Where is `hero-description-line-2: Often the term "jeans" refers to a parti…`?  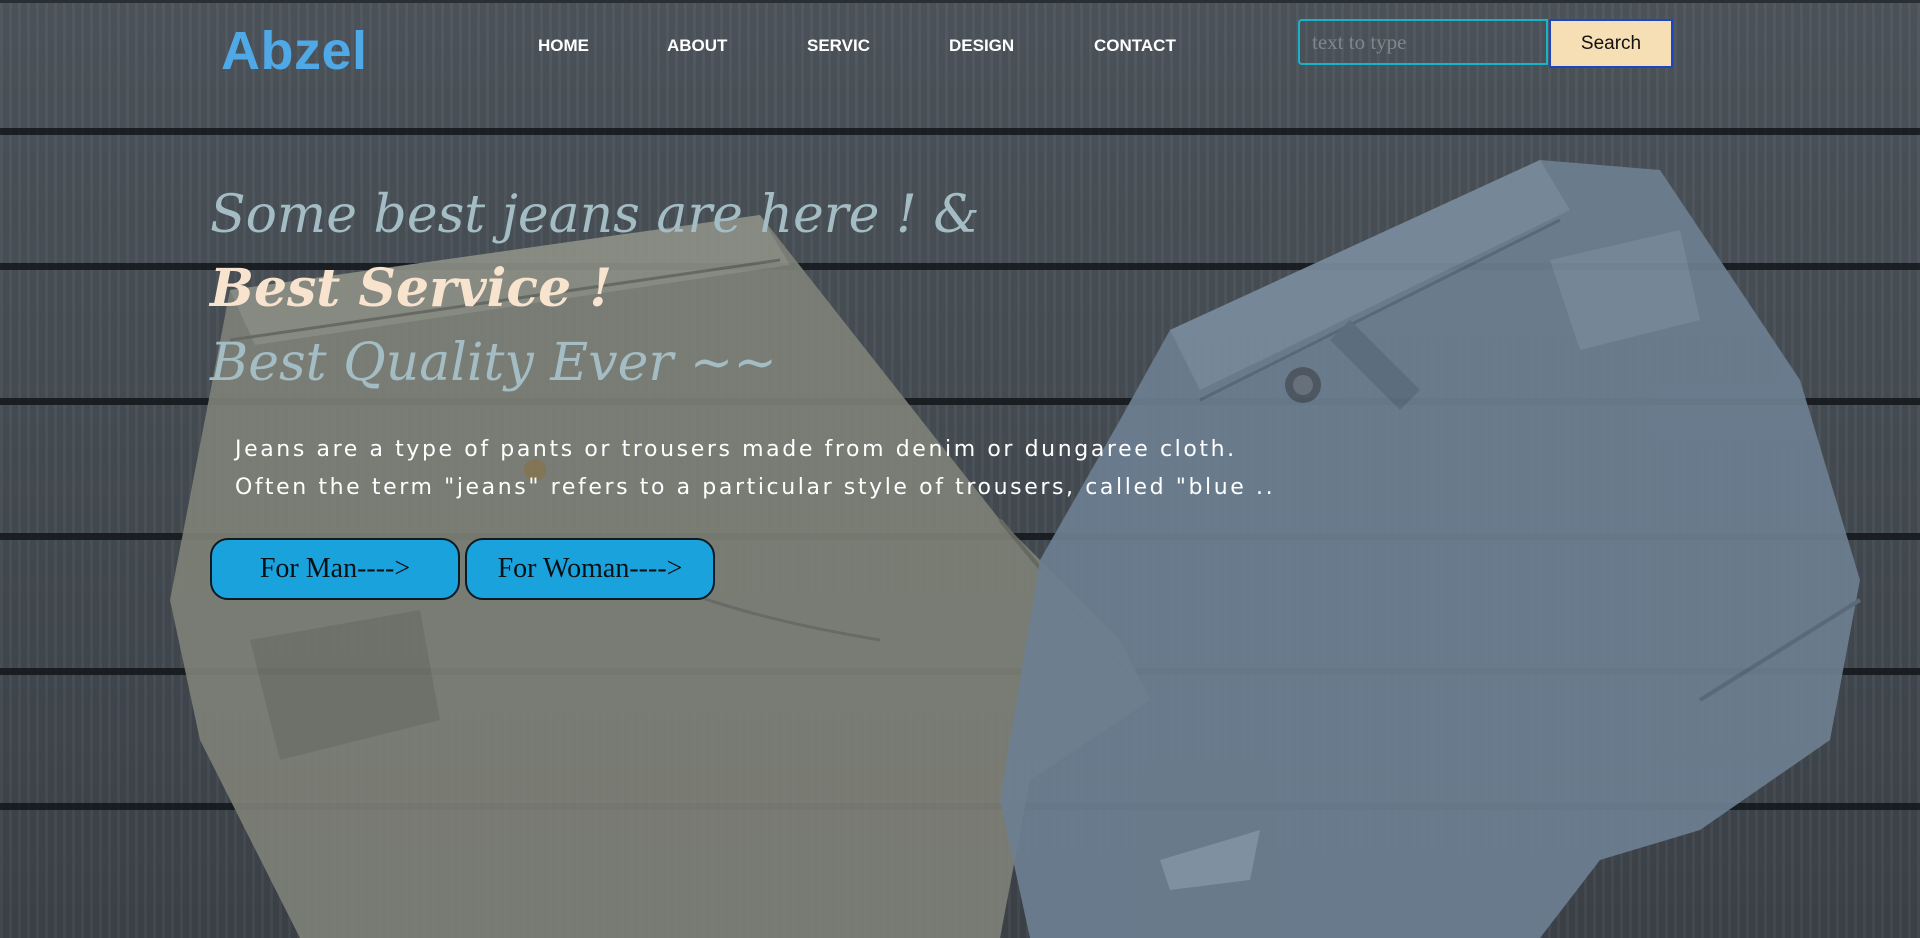 hero-description-line-2: Often the term "jeans" refers to a parti… is located at coordinates (755, 487).